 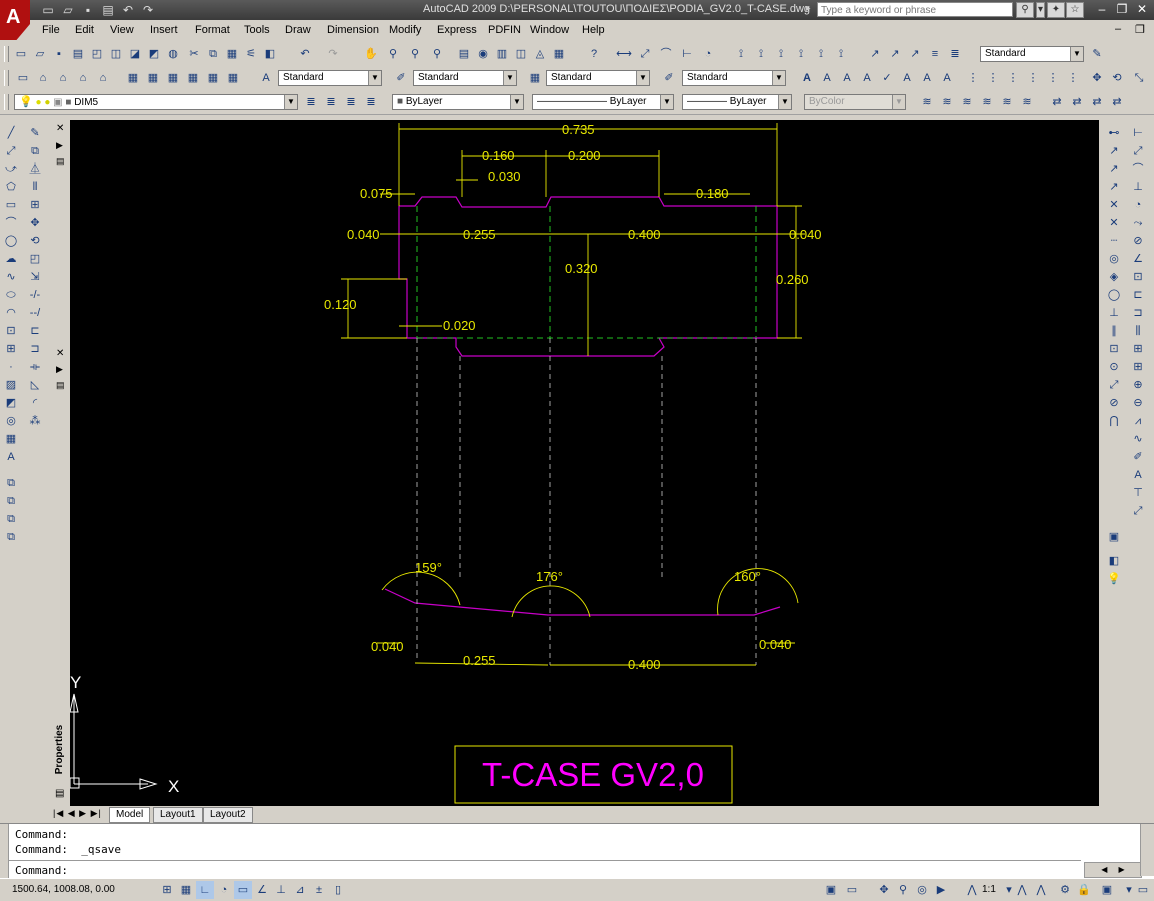 What do you see at coordinates (35, 313) in the screenshot?
I see `extend-icon: --/` at bounding box center [35, 313].